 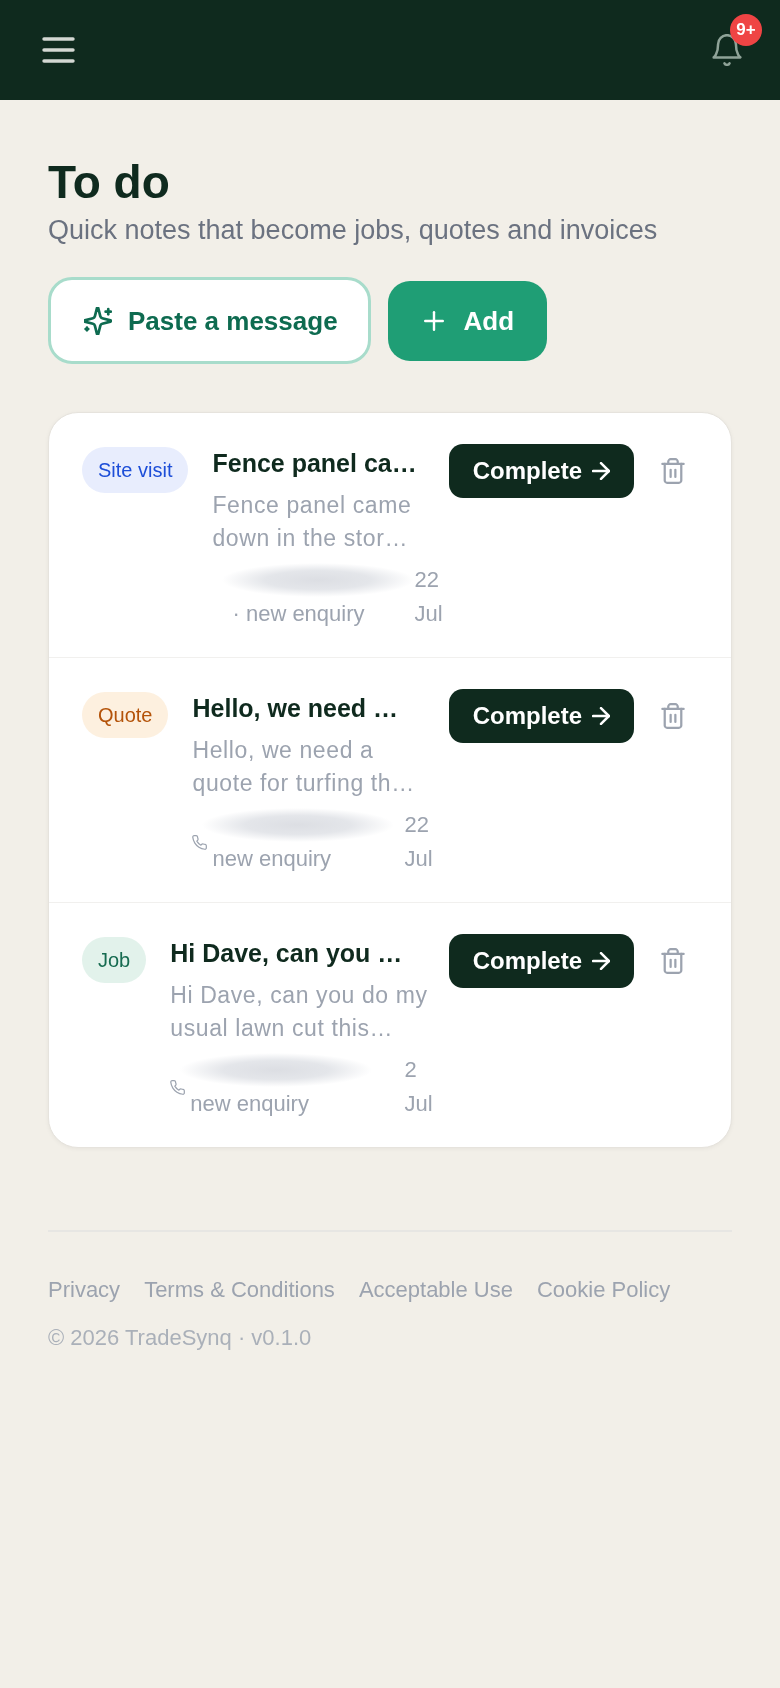 I want to click on enquiry-note: · new enquiry, so click(x=298, y=614).